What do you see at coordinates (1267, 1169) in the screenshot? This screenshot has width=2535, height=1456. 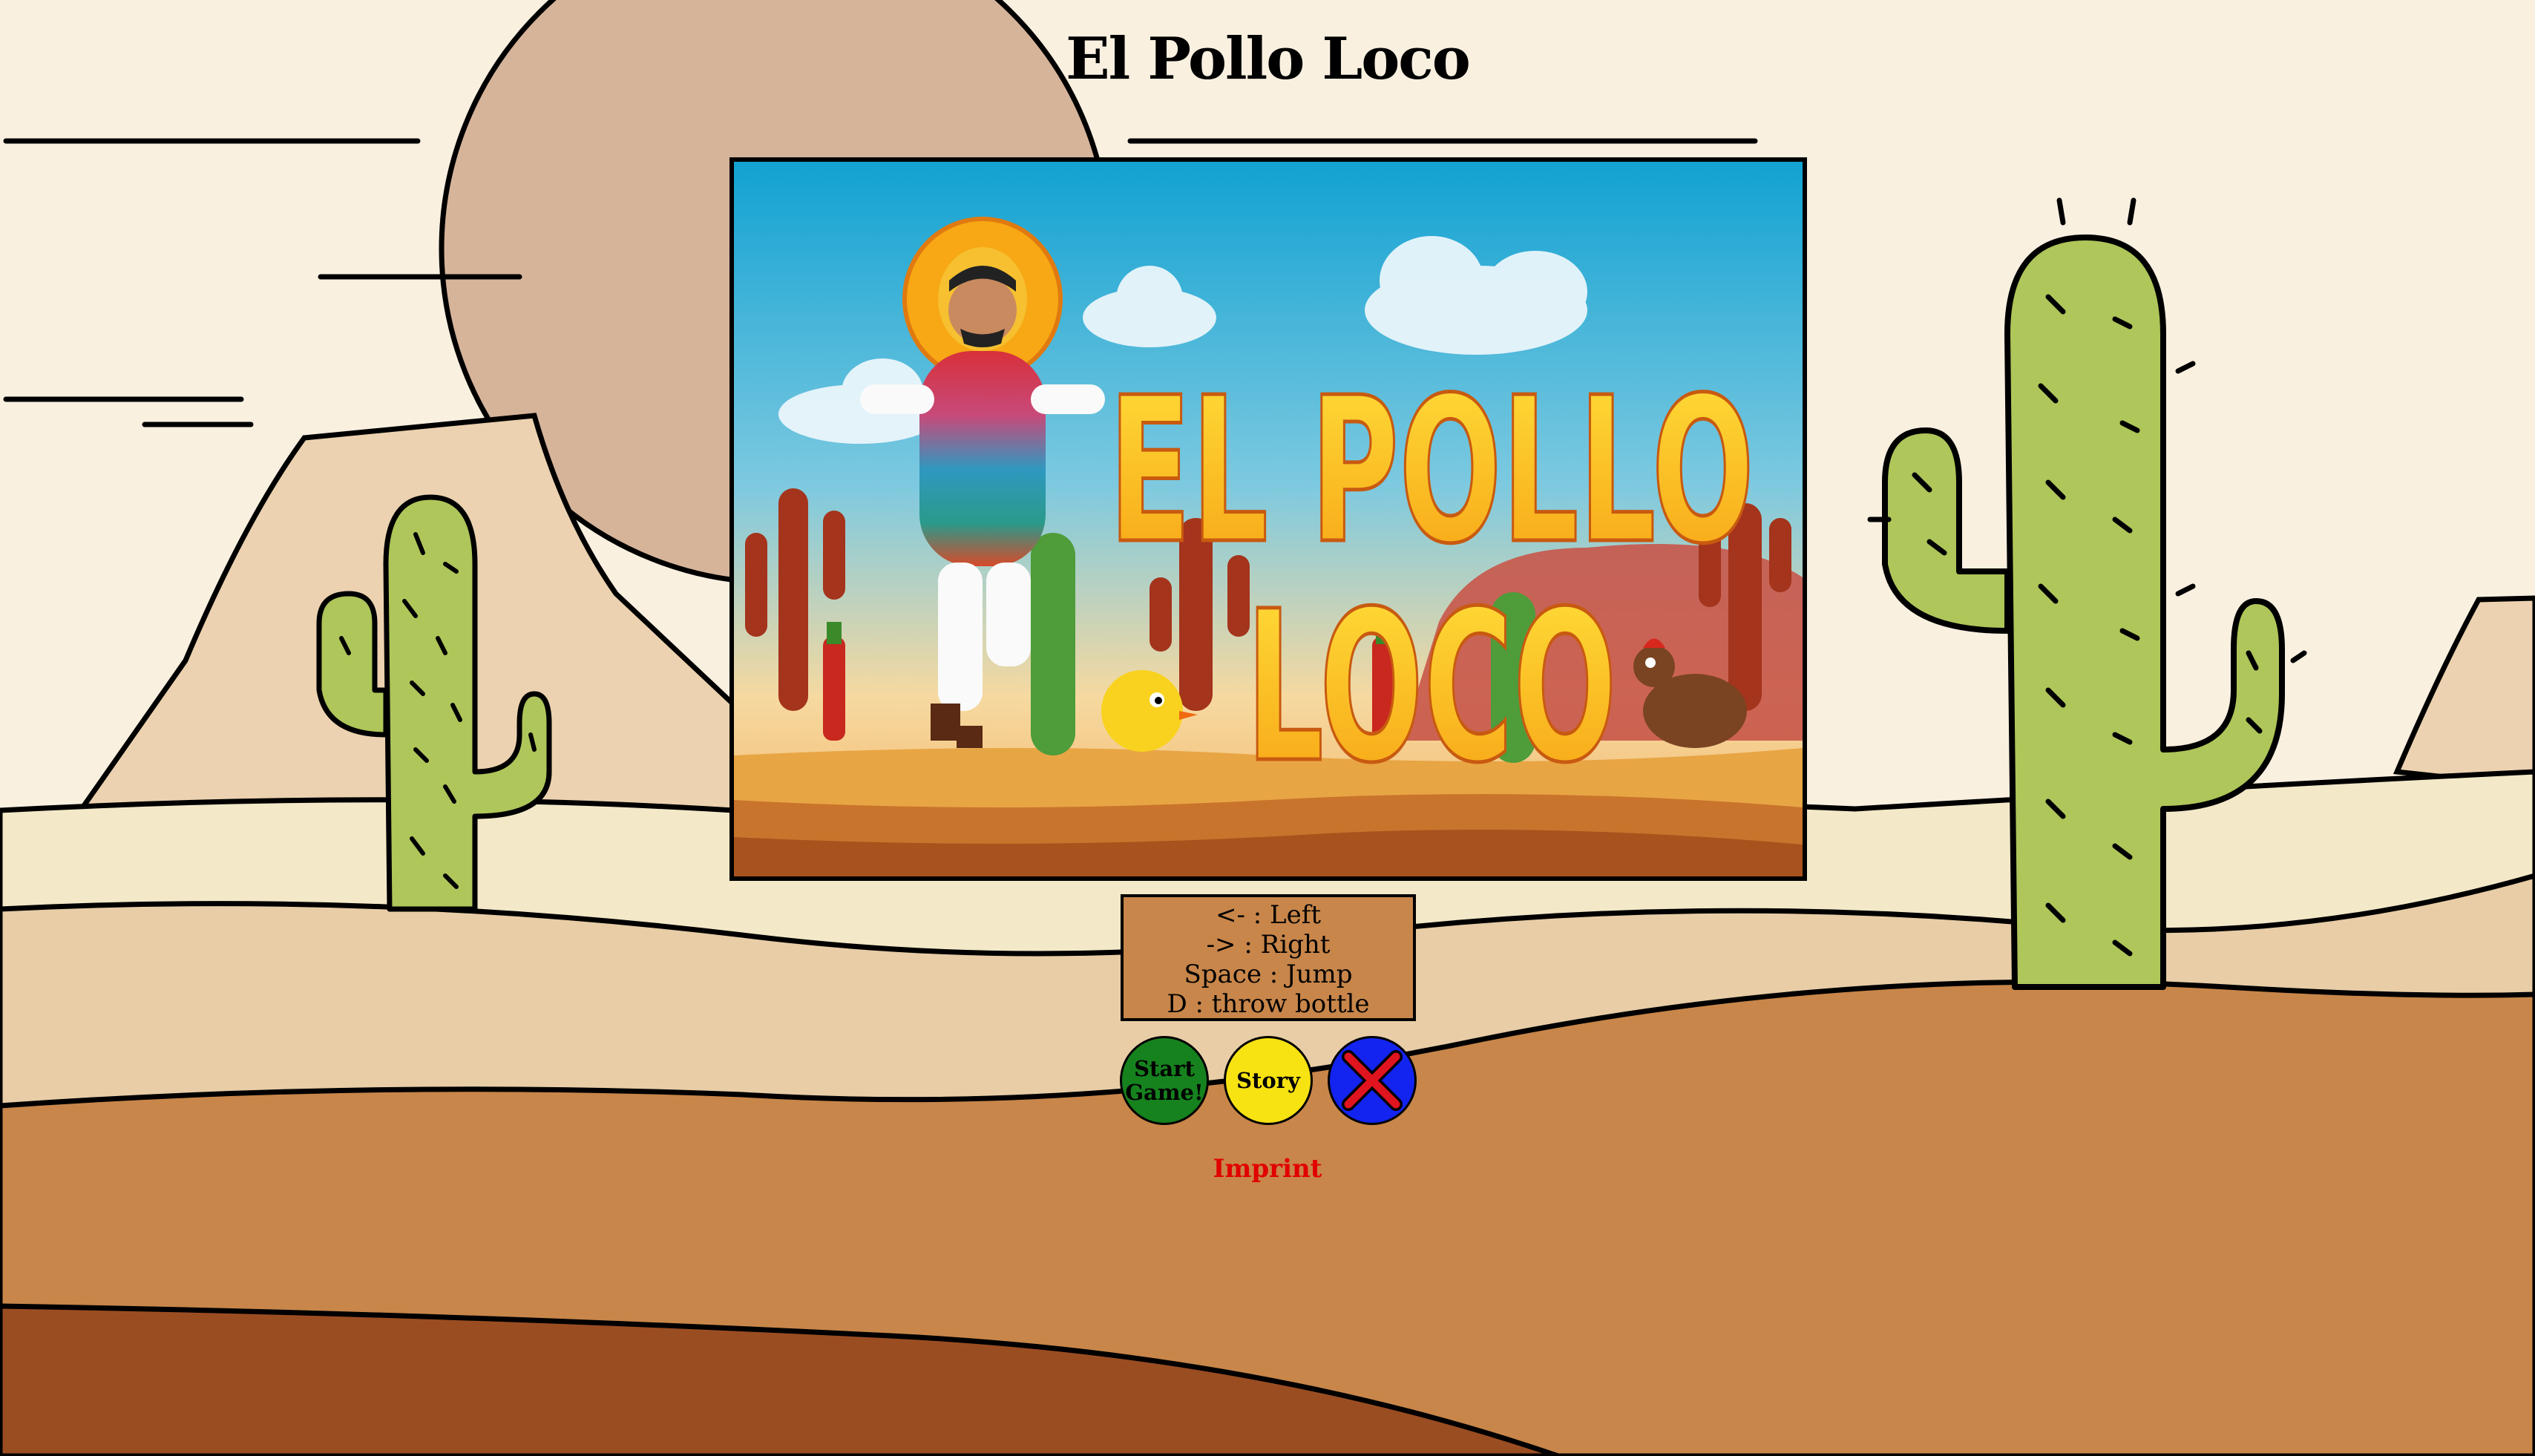 I see `imprint-link: Imprint` at bounding box center [1267, 1169].